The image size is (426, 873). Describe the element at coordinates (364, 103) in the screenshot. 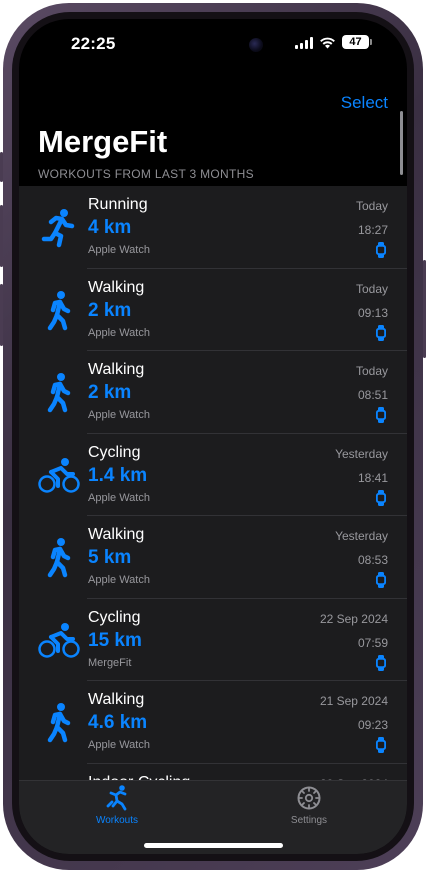

I see `select-button: Select` at that location.